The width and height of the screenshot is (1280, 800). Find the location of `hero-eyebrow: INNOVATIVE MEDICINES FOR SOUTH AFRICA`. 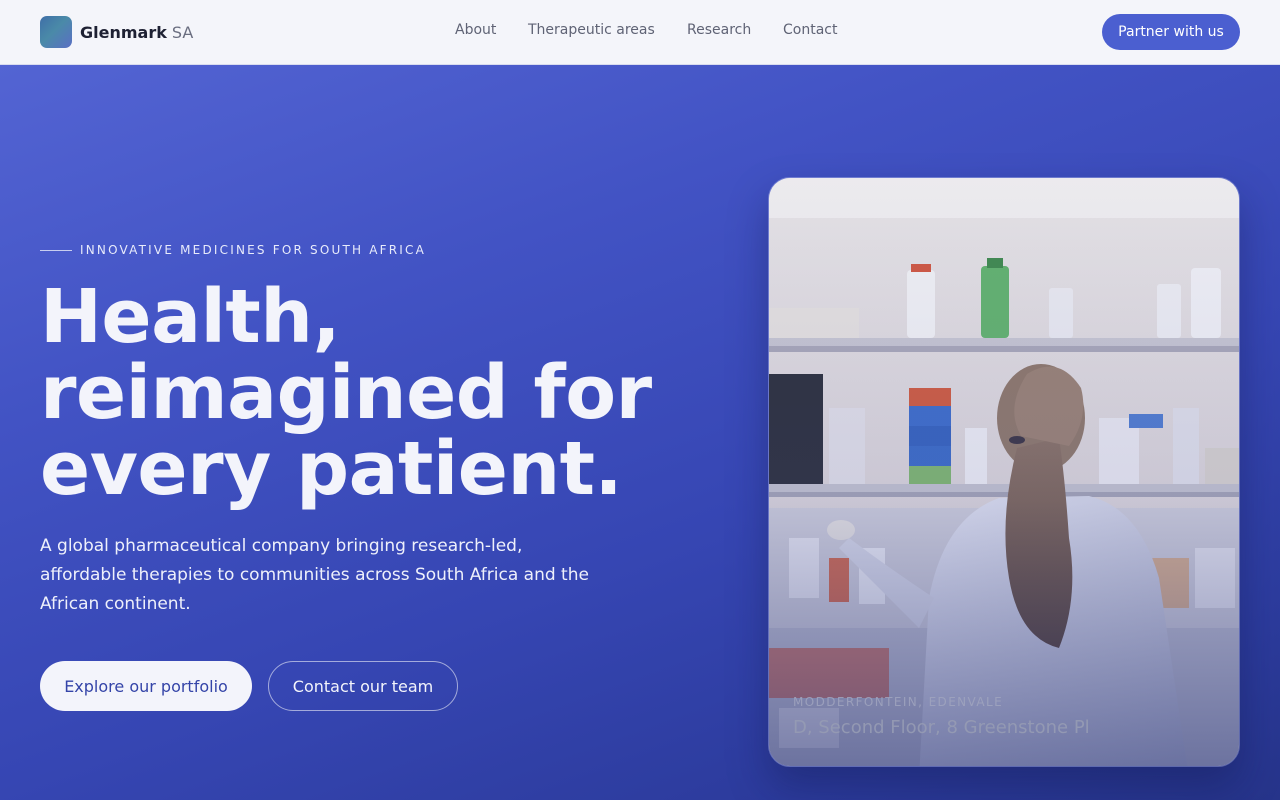

hero-eyebrow: INNOVATIVE MEDICINES FOR SOUTH AFRICA is located at coordinates (233, 250).